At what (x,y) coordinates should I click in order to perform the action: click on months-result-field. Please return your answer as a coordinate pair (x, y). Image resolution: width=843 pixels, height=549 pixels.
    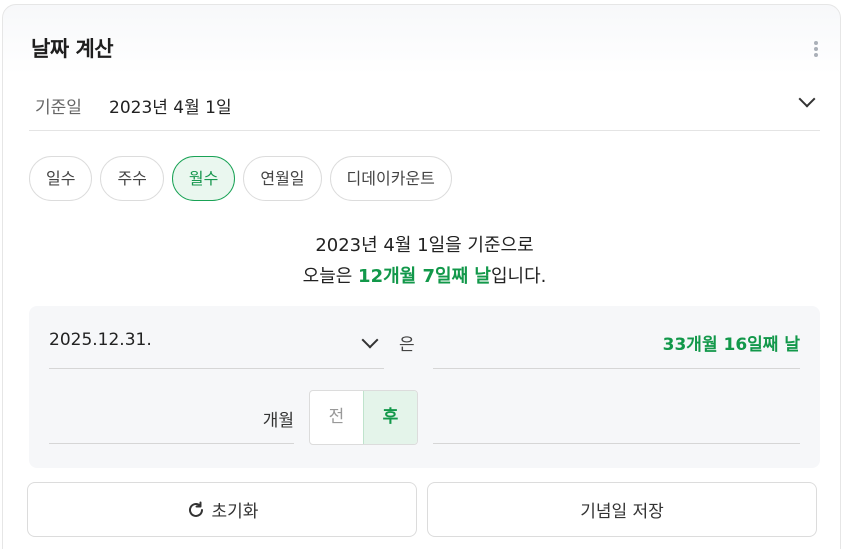
    Looking at the image, I should click on (616, 419).